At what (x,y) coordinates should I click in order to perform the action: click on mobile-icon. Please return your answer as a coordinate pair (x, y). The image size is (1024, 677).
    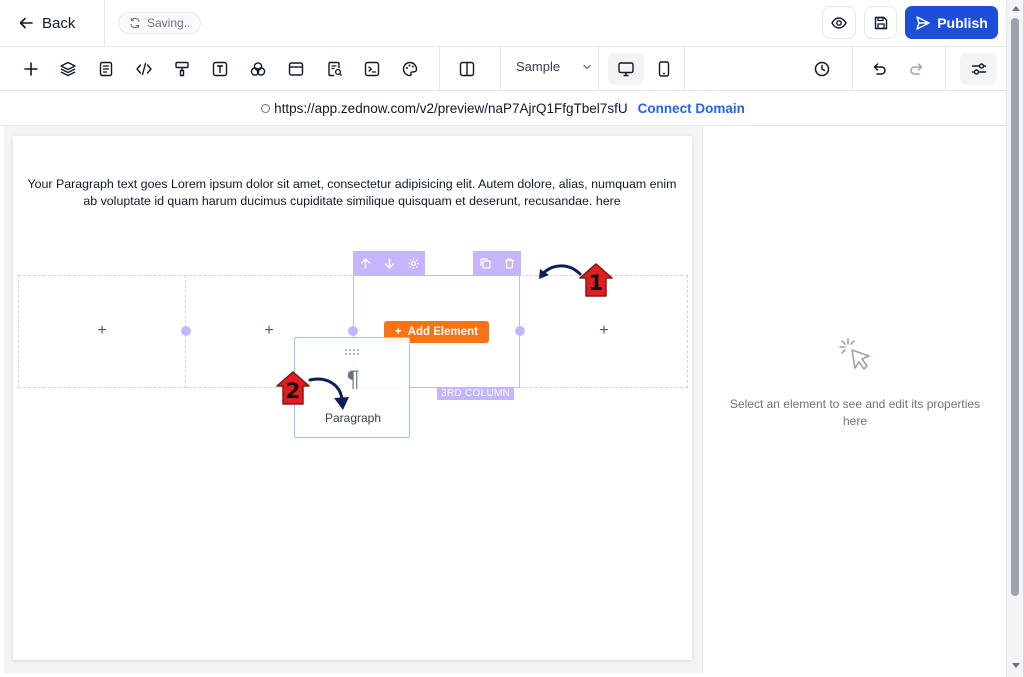
    Looking at the image, I should click on (664, 69).